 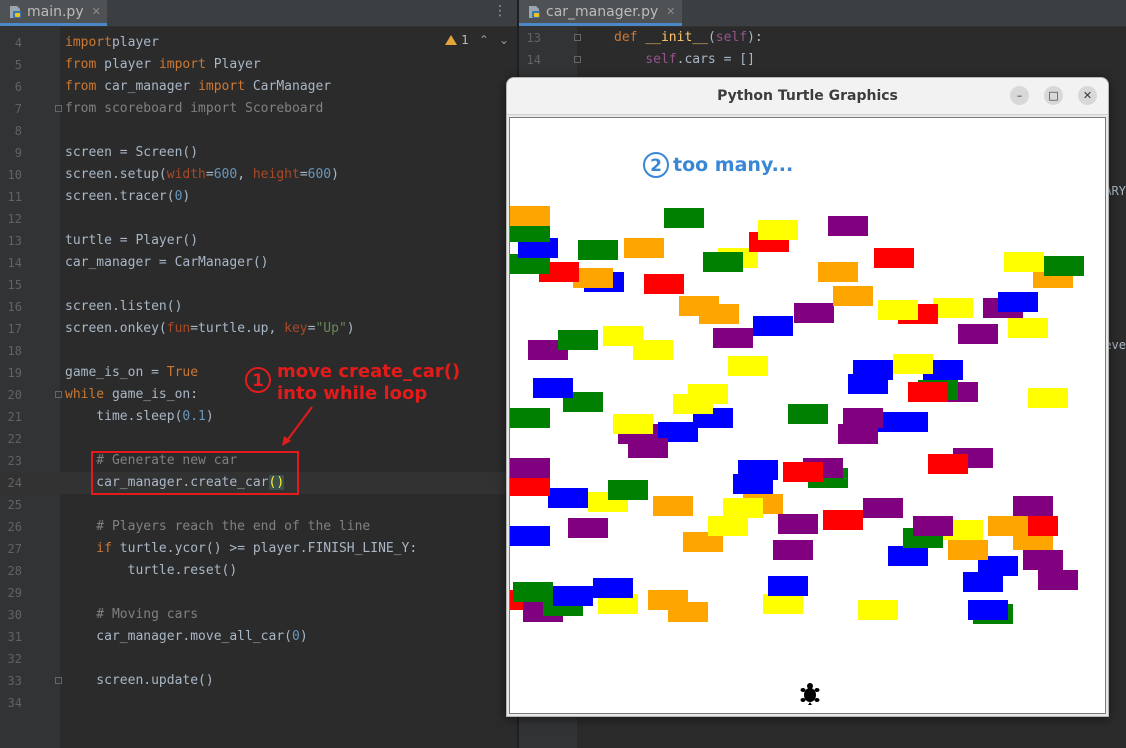 What do you see at coordinates (807, 96) in the screenshot?
I see `window-titlebar: Python Turtle Graphics – □ ✕` at bounding box center [807, 96].